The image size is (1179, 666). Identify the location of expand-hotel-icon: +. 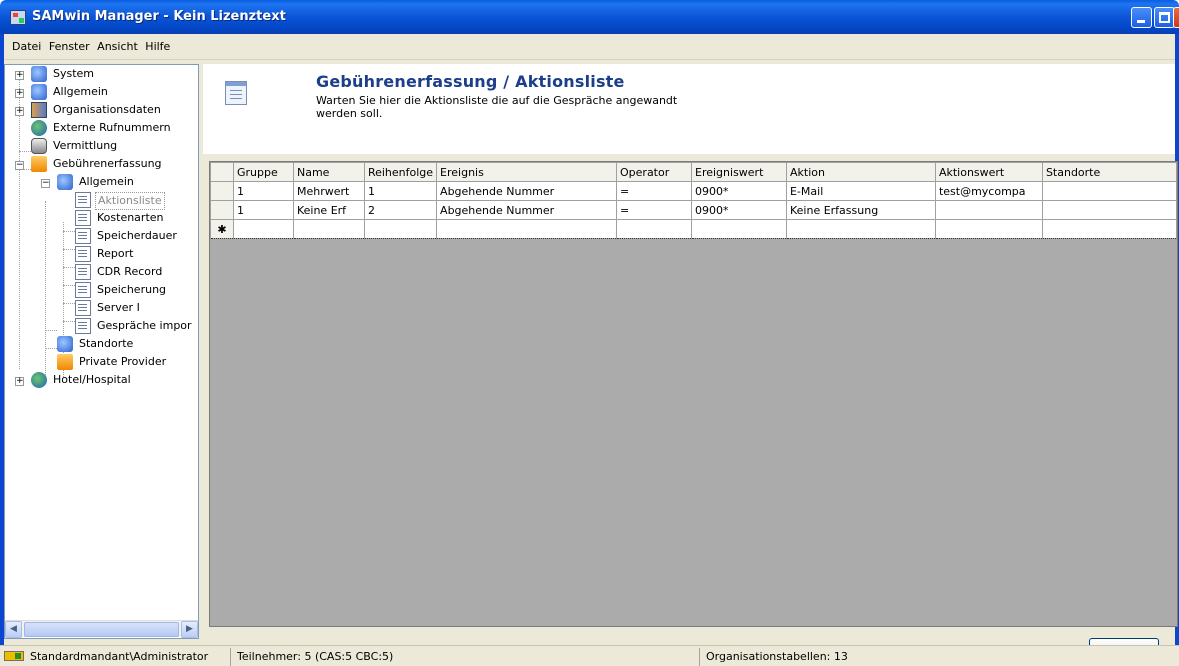
(19, 381).